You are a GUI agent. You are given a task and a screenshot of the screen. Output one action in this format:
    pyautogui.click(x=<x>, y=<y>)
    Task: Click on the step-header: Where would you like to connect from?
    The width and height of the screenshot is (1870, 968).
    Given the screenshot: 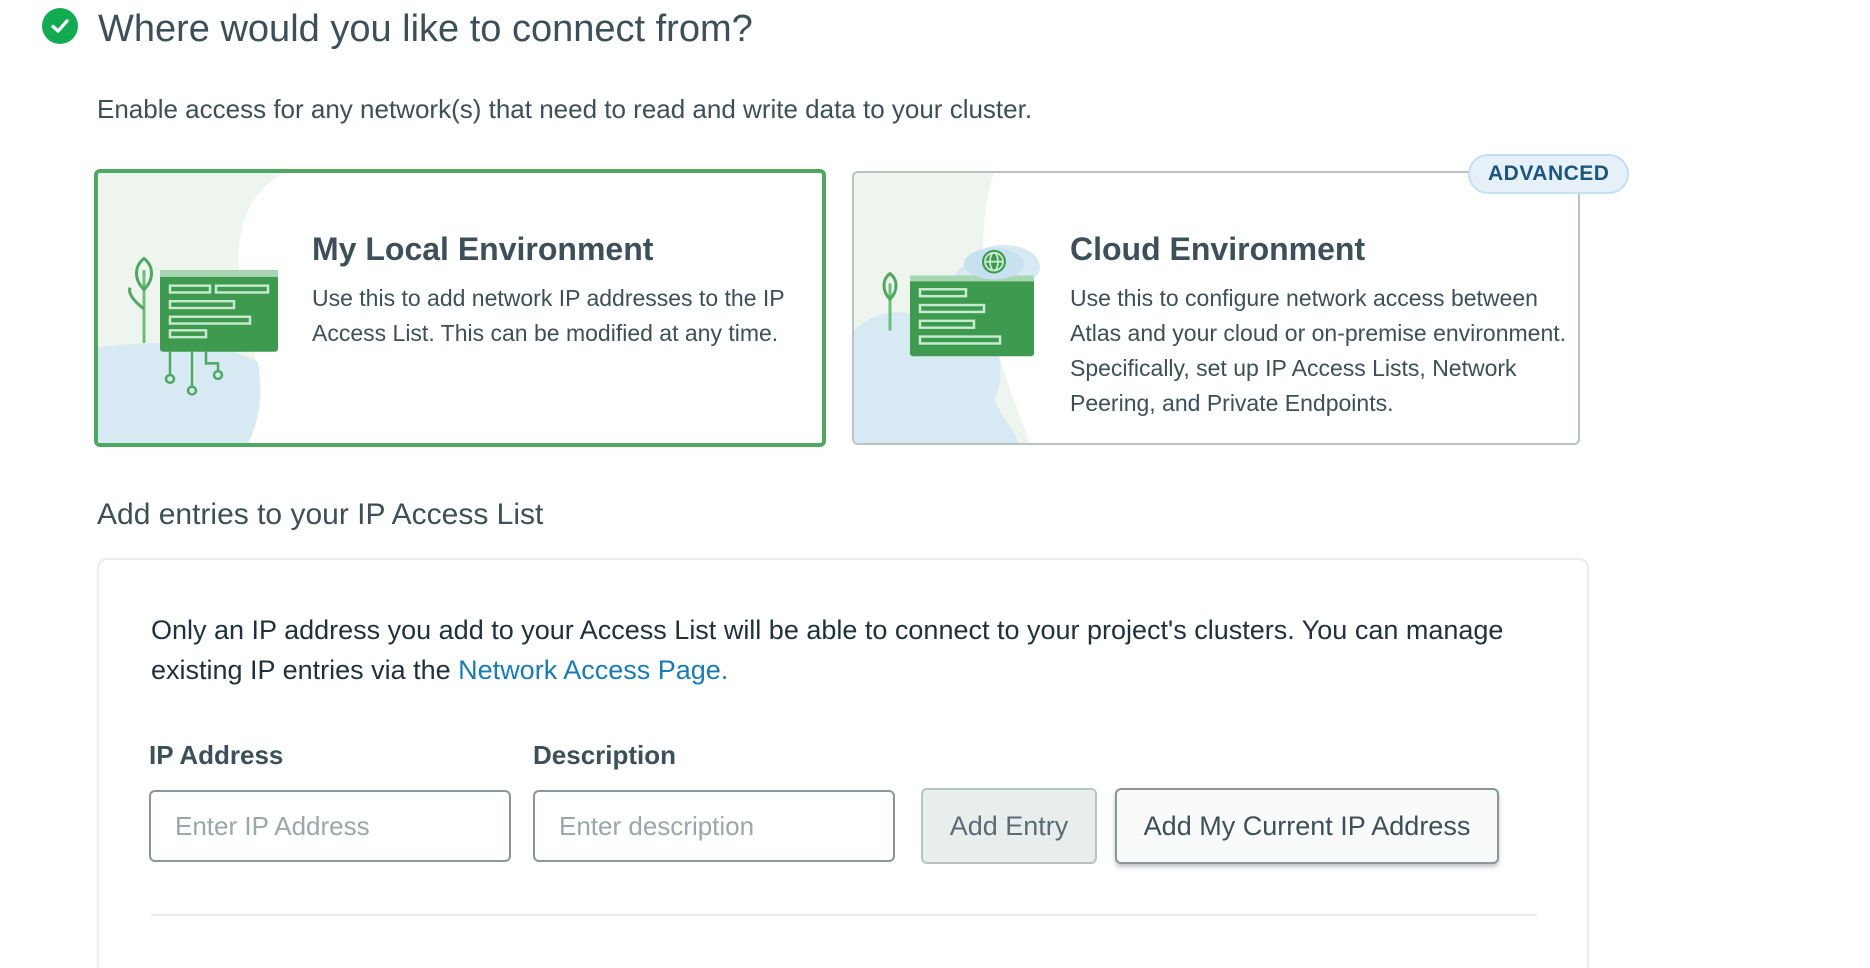 What is the action you would take?
    pyautogui.click(x=397, y=29)
    